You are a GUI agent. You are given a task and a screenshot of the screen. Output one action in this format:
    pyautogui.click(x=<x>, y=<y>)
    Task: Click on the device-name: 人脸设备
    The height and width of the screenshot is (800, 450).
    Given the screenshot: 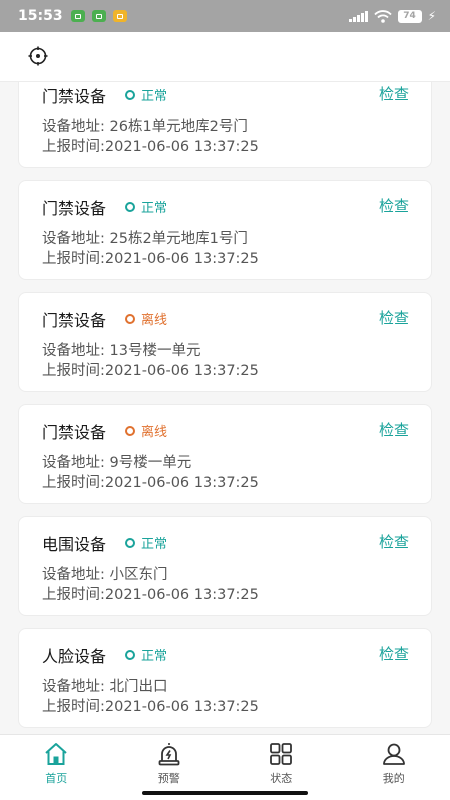 What is the action you would take?
    pyautogui.click(x=74, y=656)
    